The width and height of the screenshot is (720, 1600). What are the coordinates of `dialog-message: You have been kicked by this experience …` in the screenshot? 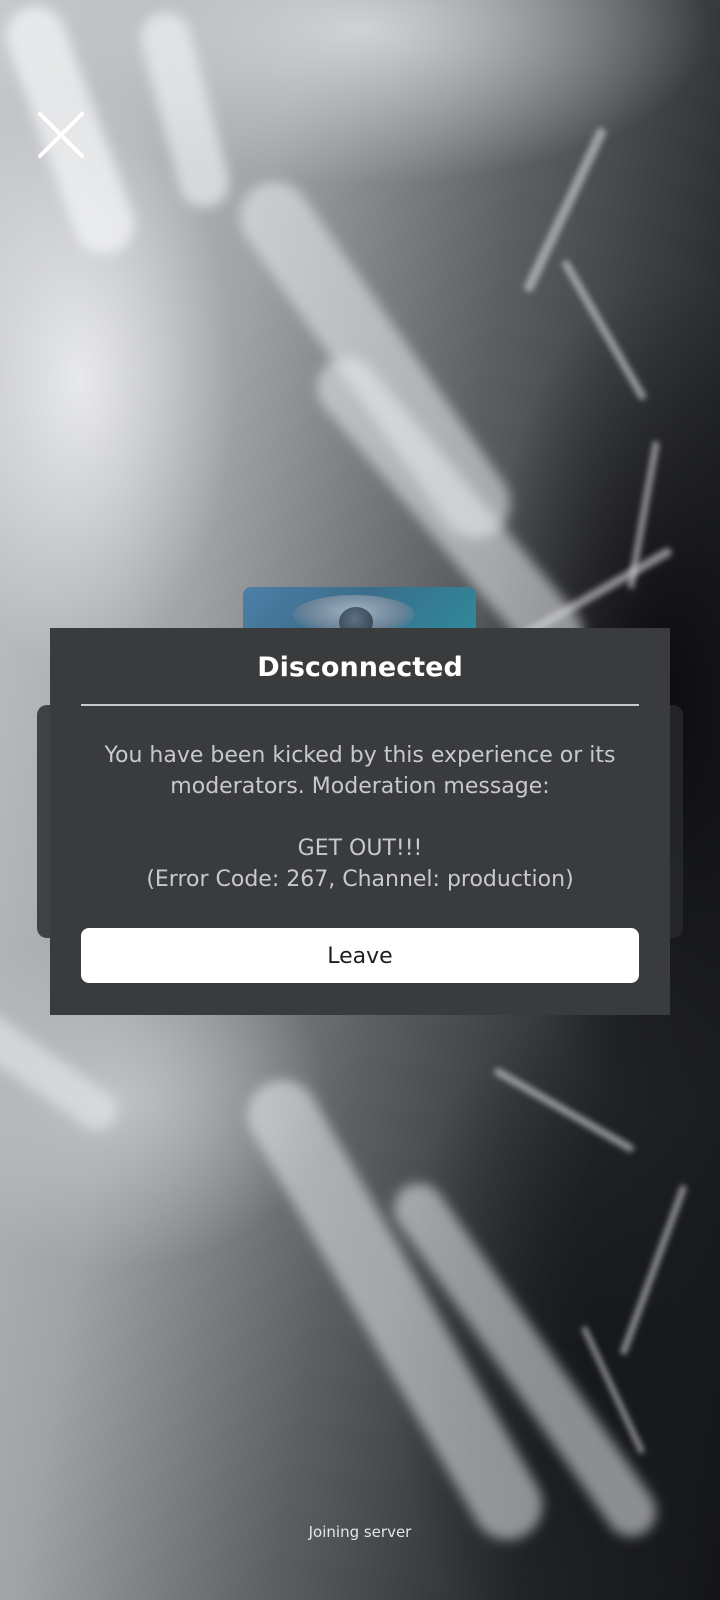 It's located at (360, 817).